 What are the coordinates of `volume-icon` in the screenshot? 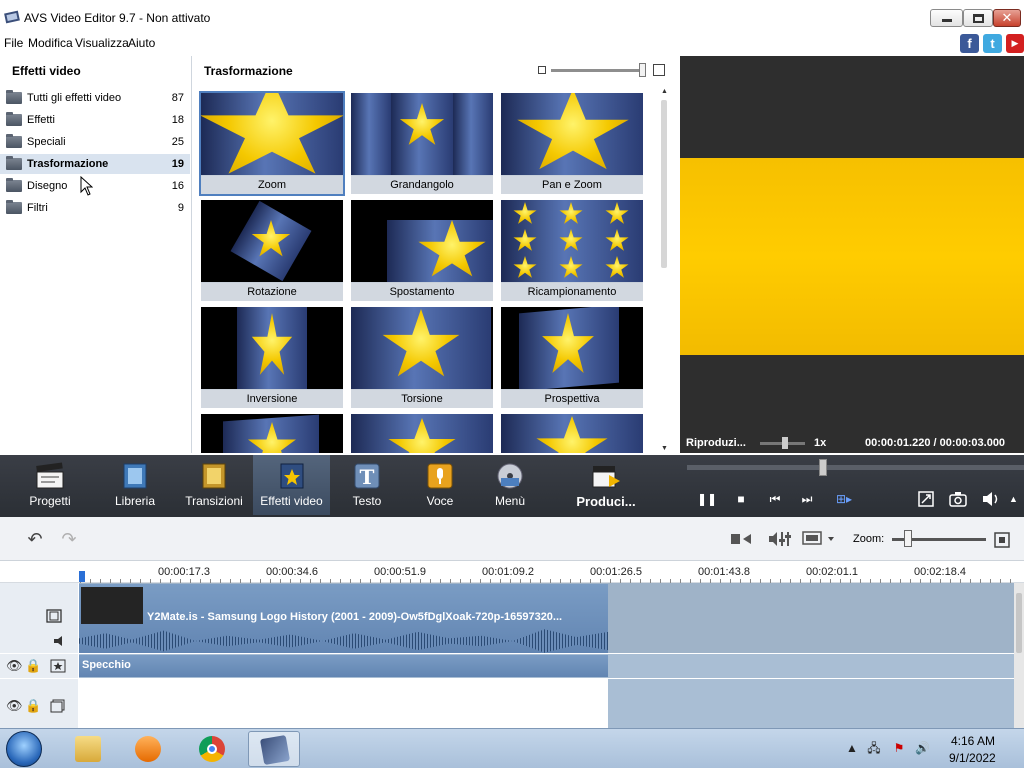 It's located at (992, 499).